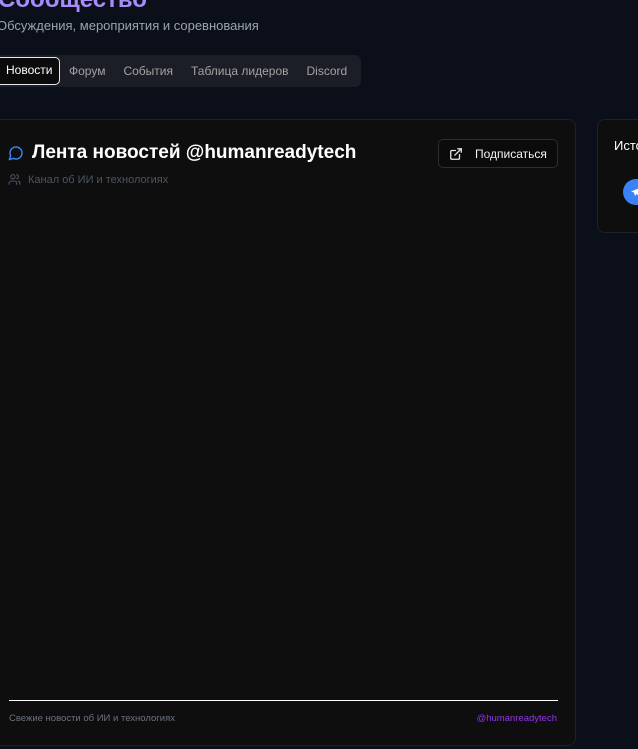 The height and width of the screenshot is (749, 638). I want to click on page-title: Сообщество, so click(73, 7).